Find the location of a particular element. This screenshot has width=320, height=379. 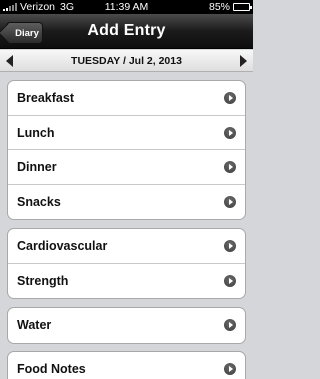

notes-group: Food Notes is located at coordinates (126, 365).